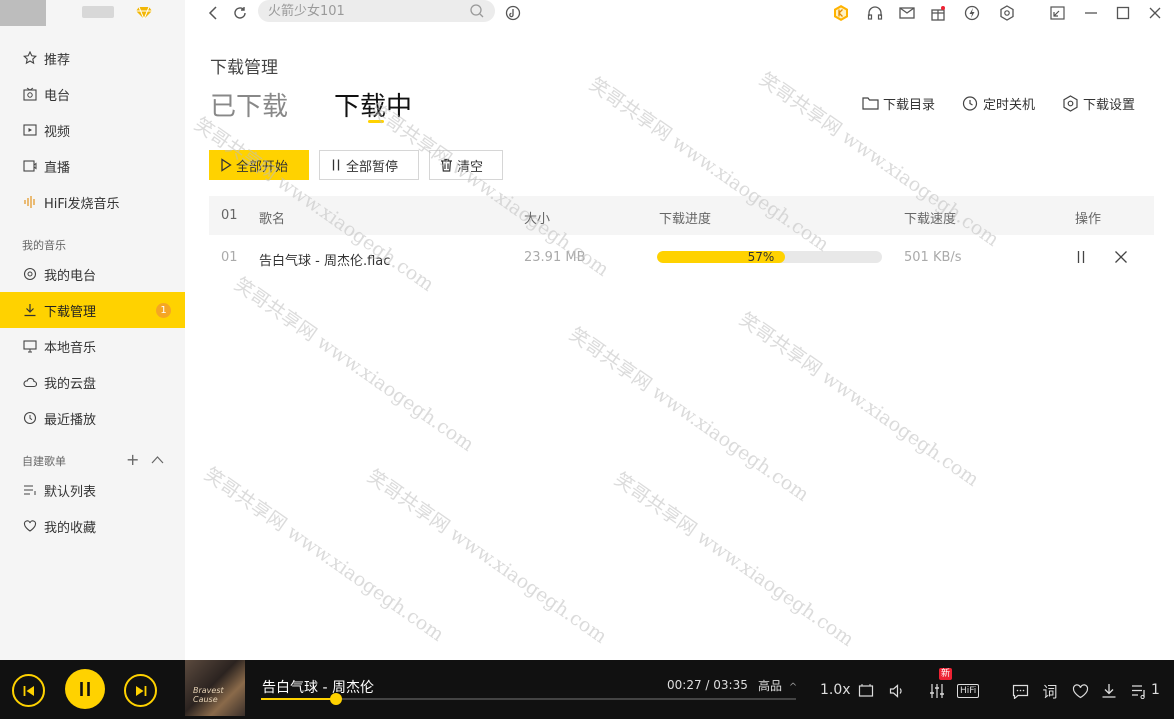 Image resolution: width=1174 pixels, height=719 pixels. Describe the element at coordinates (970, 103) in the screenshot. I see `timer-icon` at that location.